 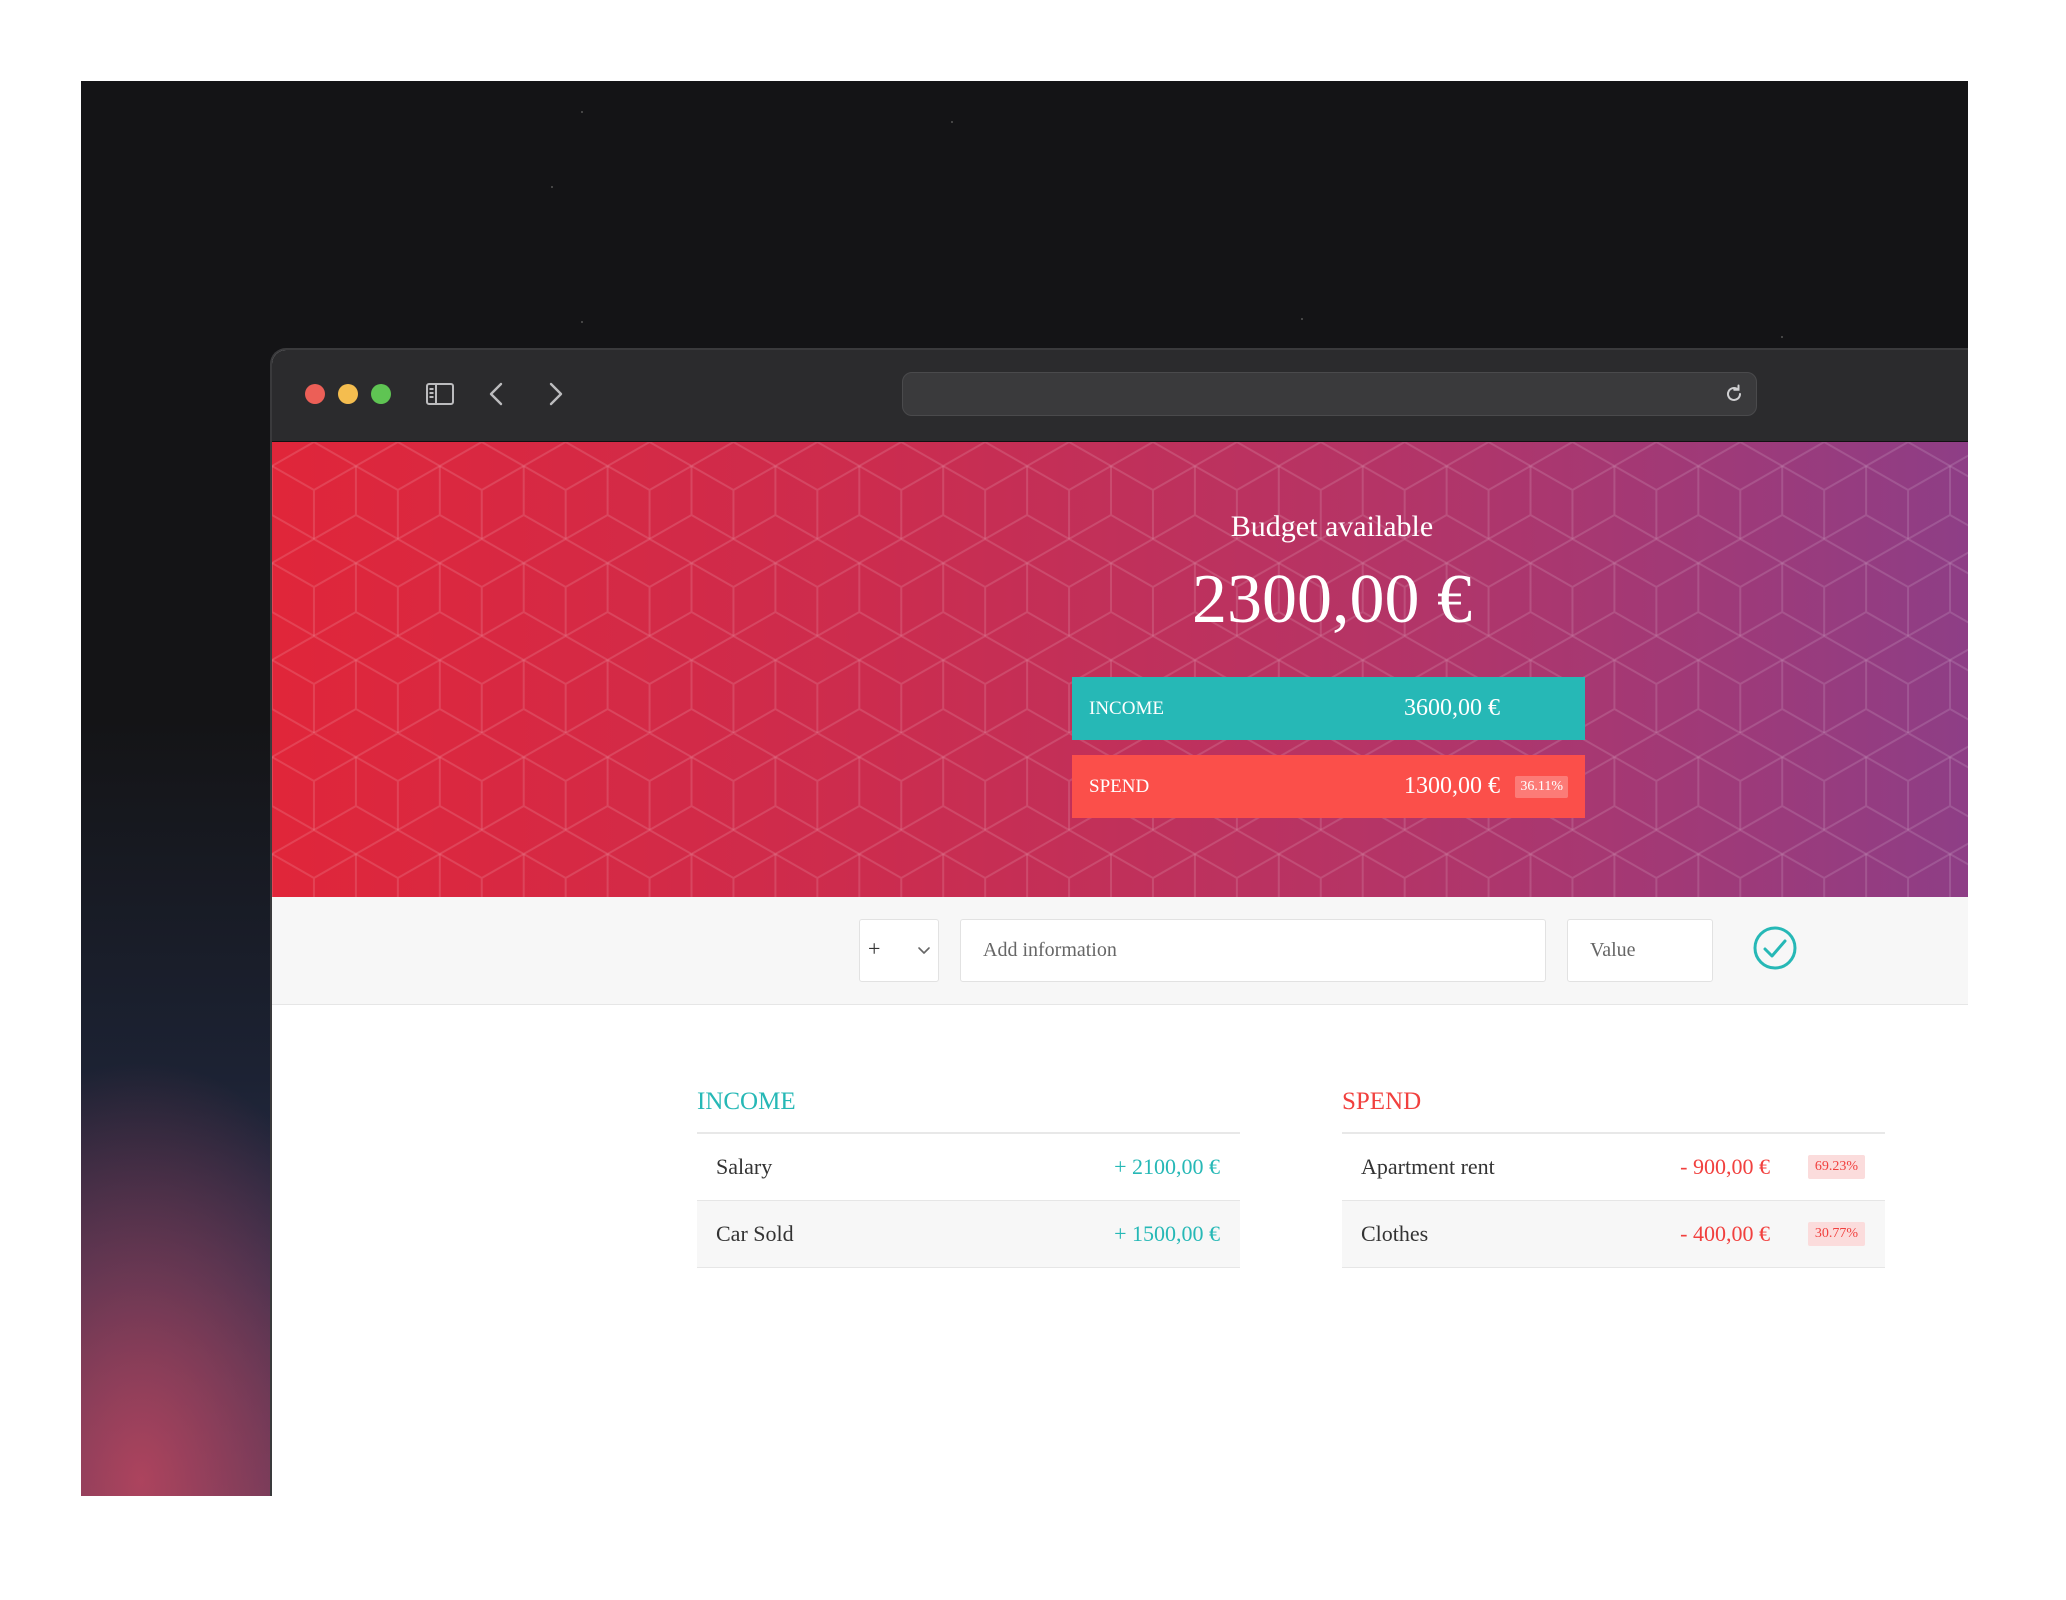 I want to click on income-item-value: + 1500,00 €, so click(x=1167, y=1233).